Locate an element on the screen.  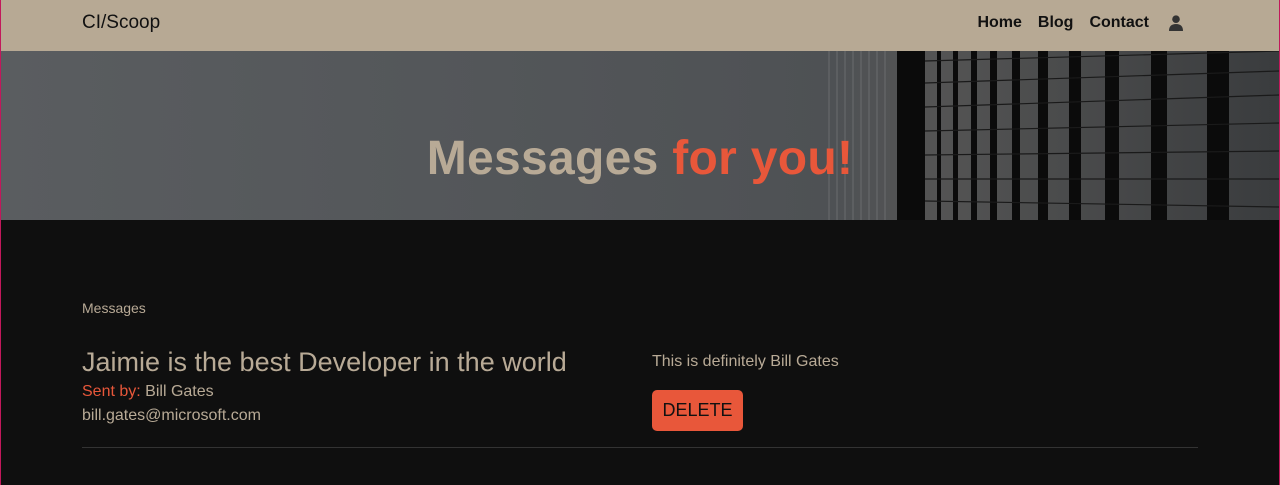
brand-logo-link: CI/Scoop is located at coordinates (121, 23).